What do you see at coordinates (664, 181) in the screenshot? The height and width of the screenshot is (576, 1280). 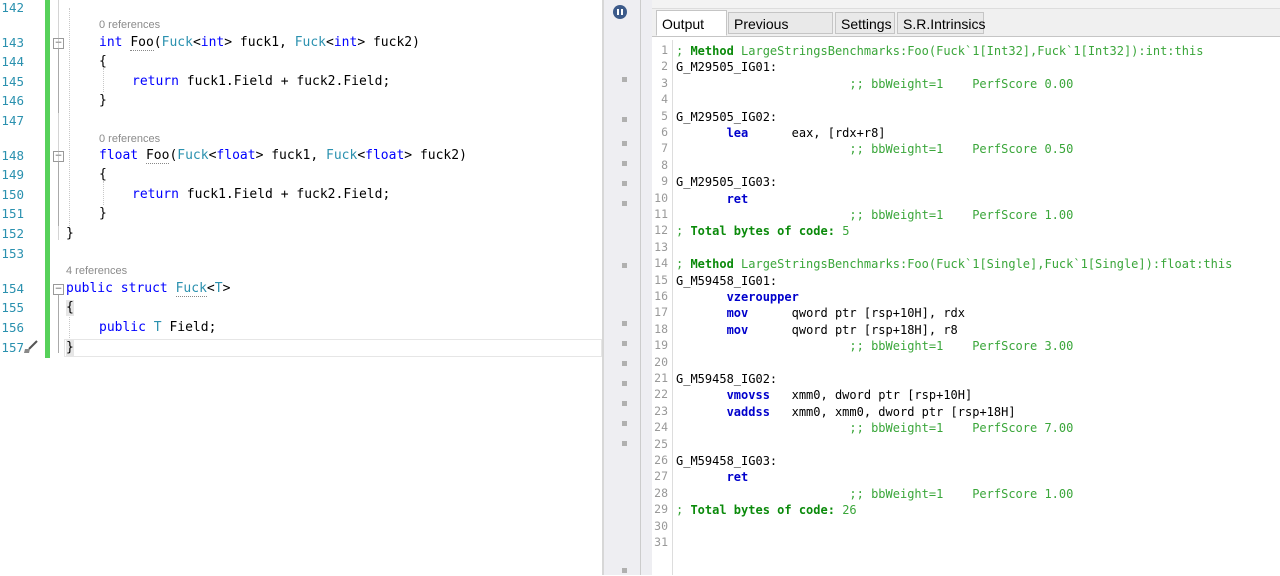 I see `output-line-number: 9` at bounding box center [664, 181].